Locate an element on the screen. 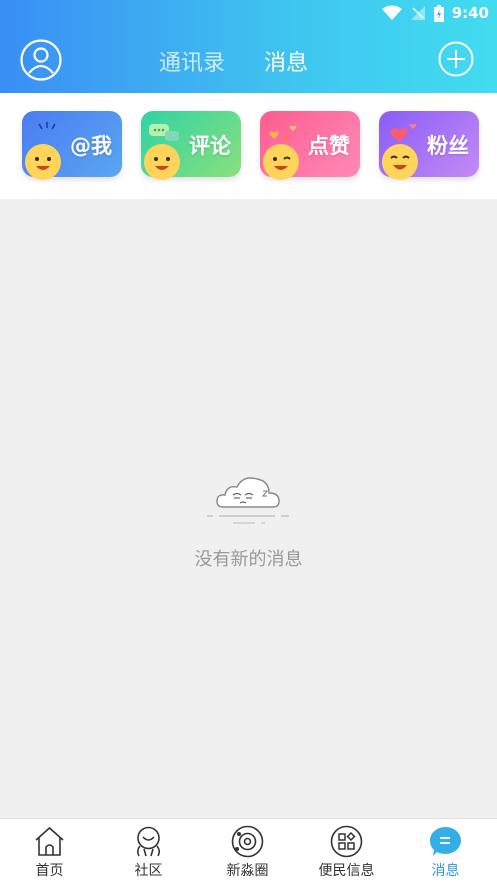 This screenshot has width=497, height=884. fans-label: 粉丝 is located at coordinates (448, 146).